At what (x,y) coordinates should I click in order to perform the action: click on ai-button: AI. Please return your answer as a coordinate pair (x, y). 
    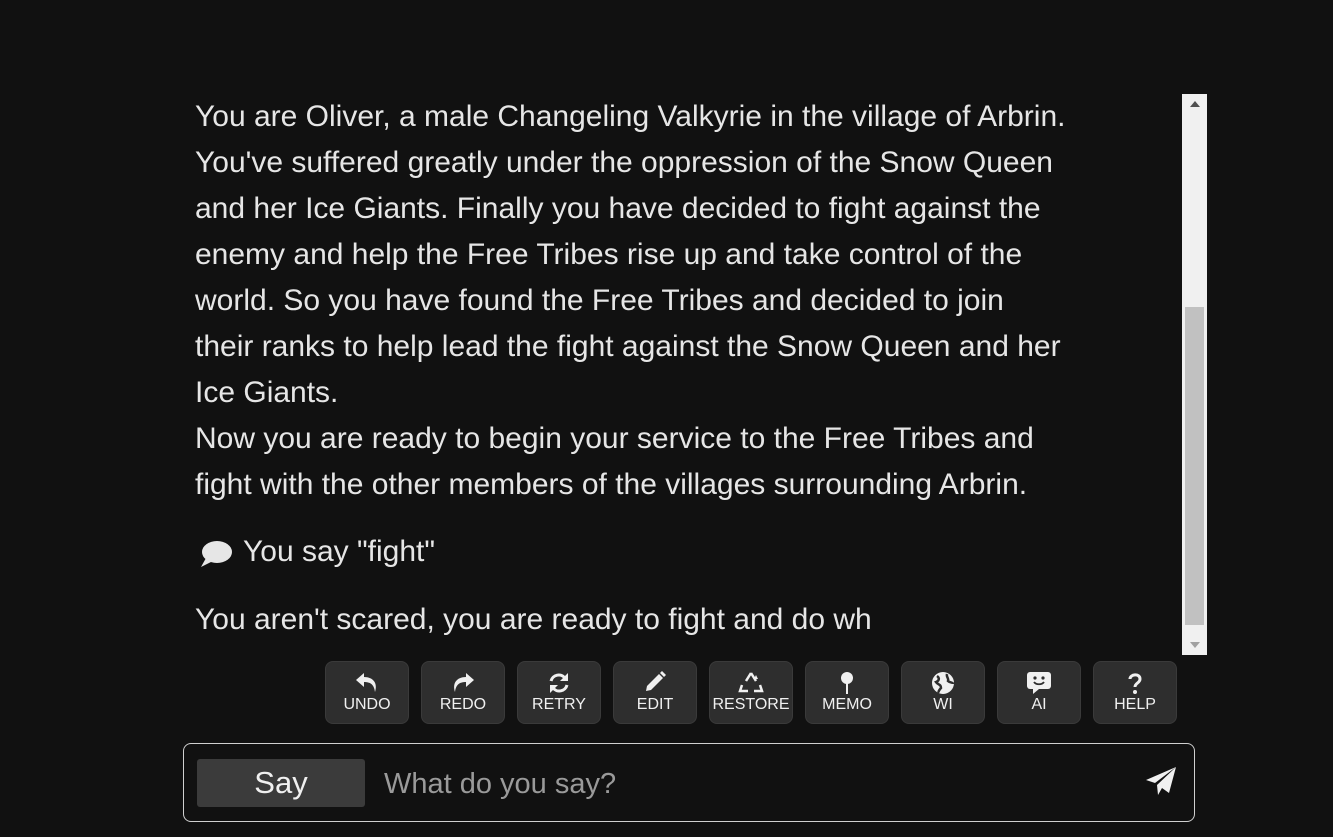
    Looking at the image, I should click on (1039, 692).